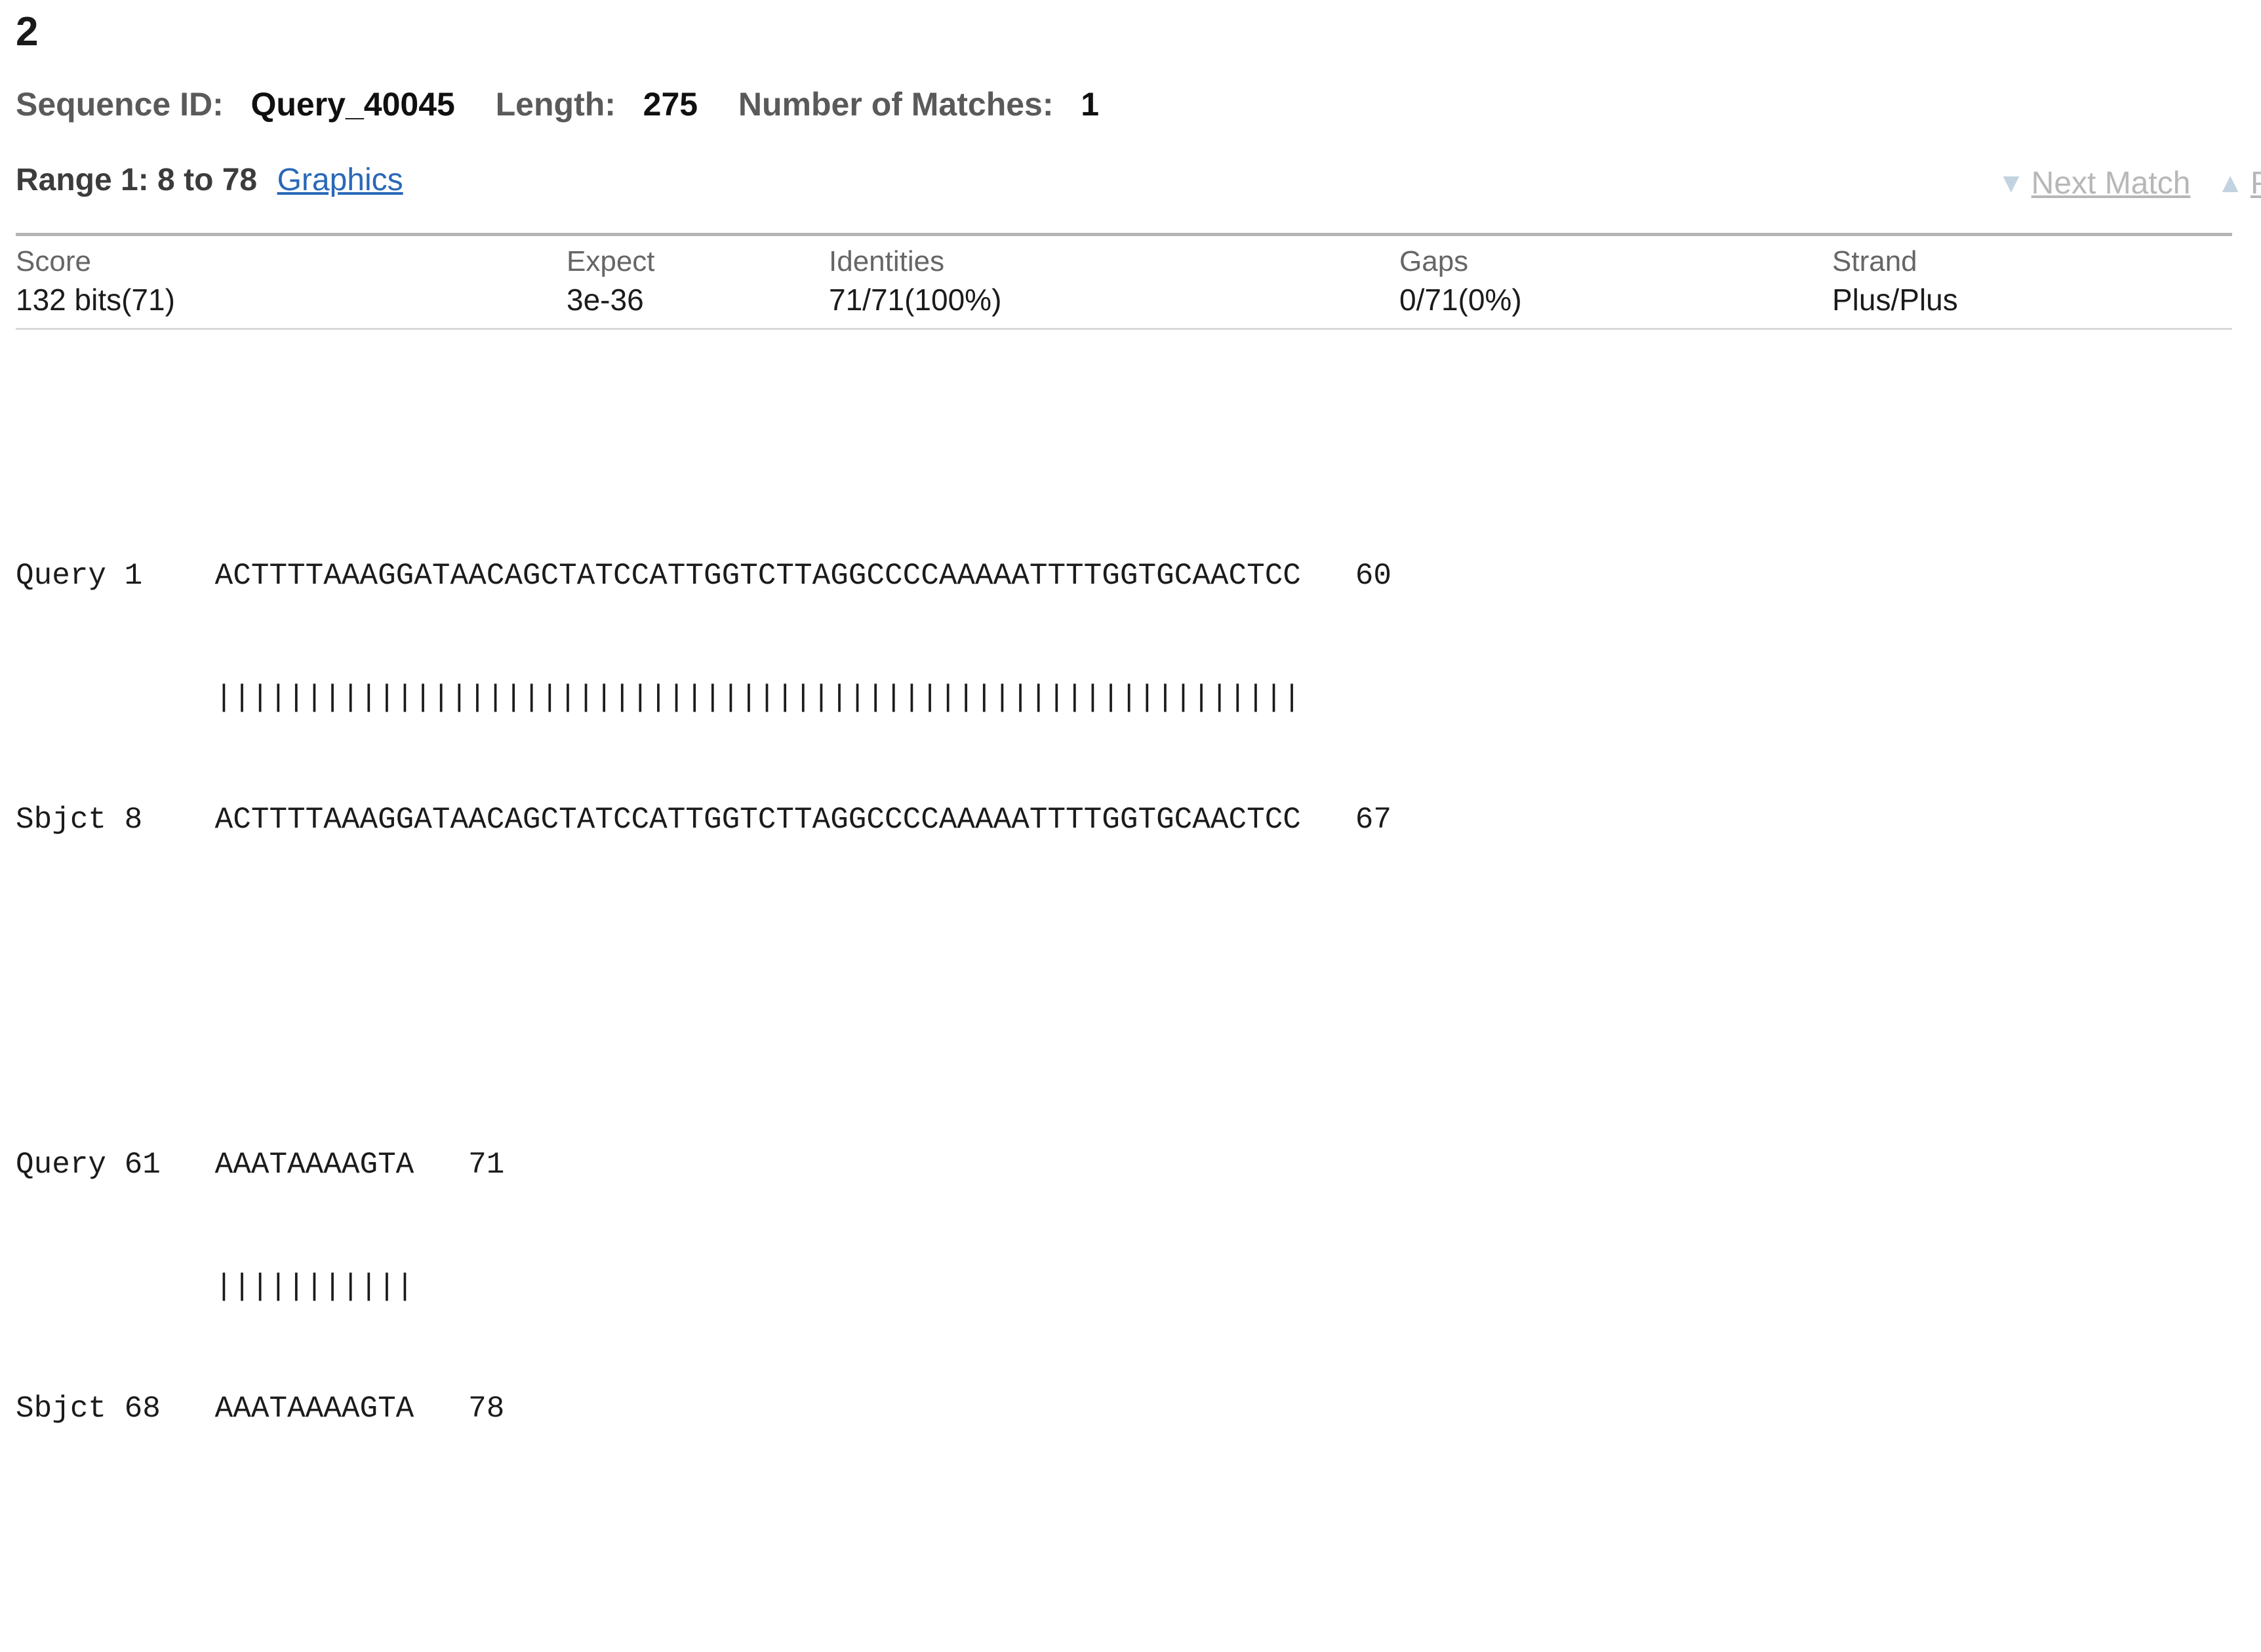 The width and height of the screenshot is (2261, 1652). I want to click on alignment-midline-row: |||||||||||, so click(1138, 1287).